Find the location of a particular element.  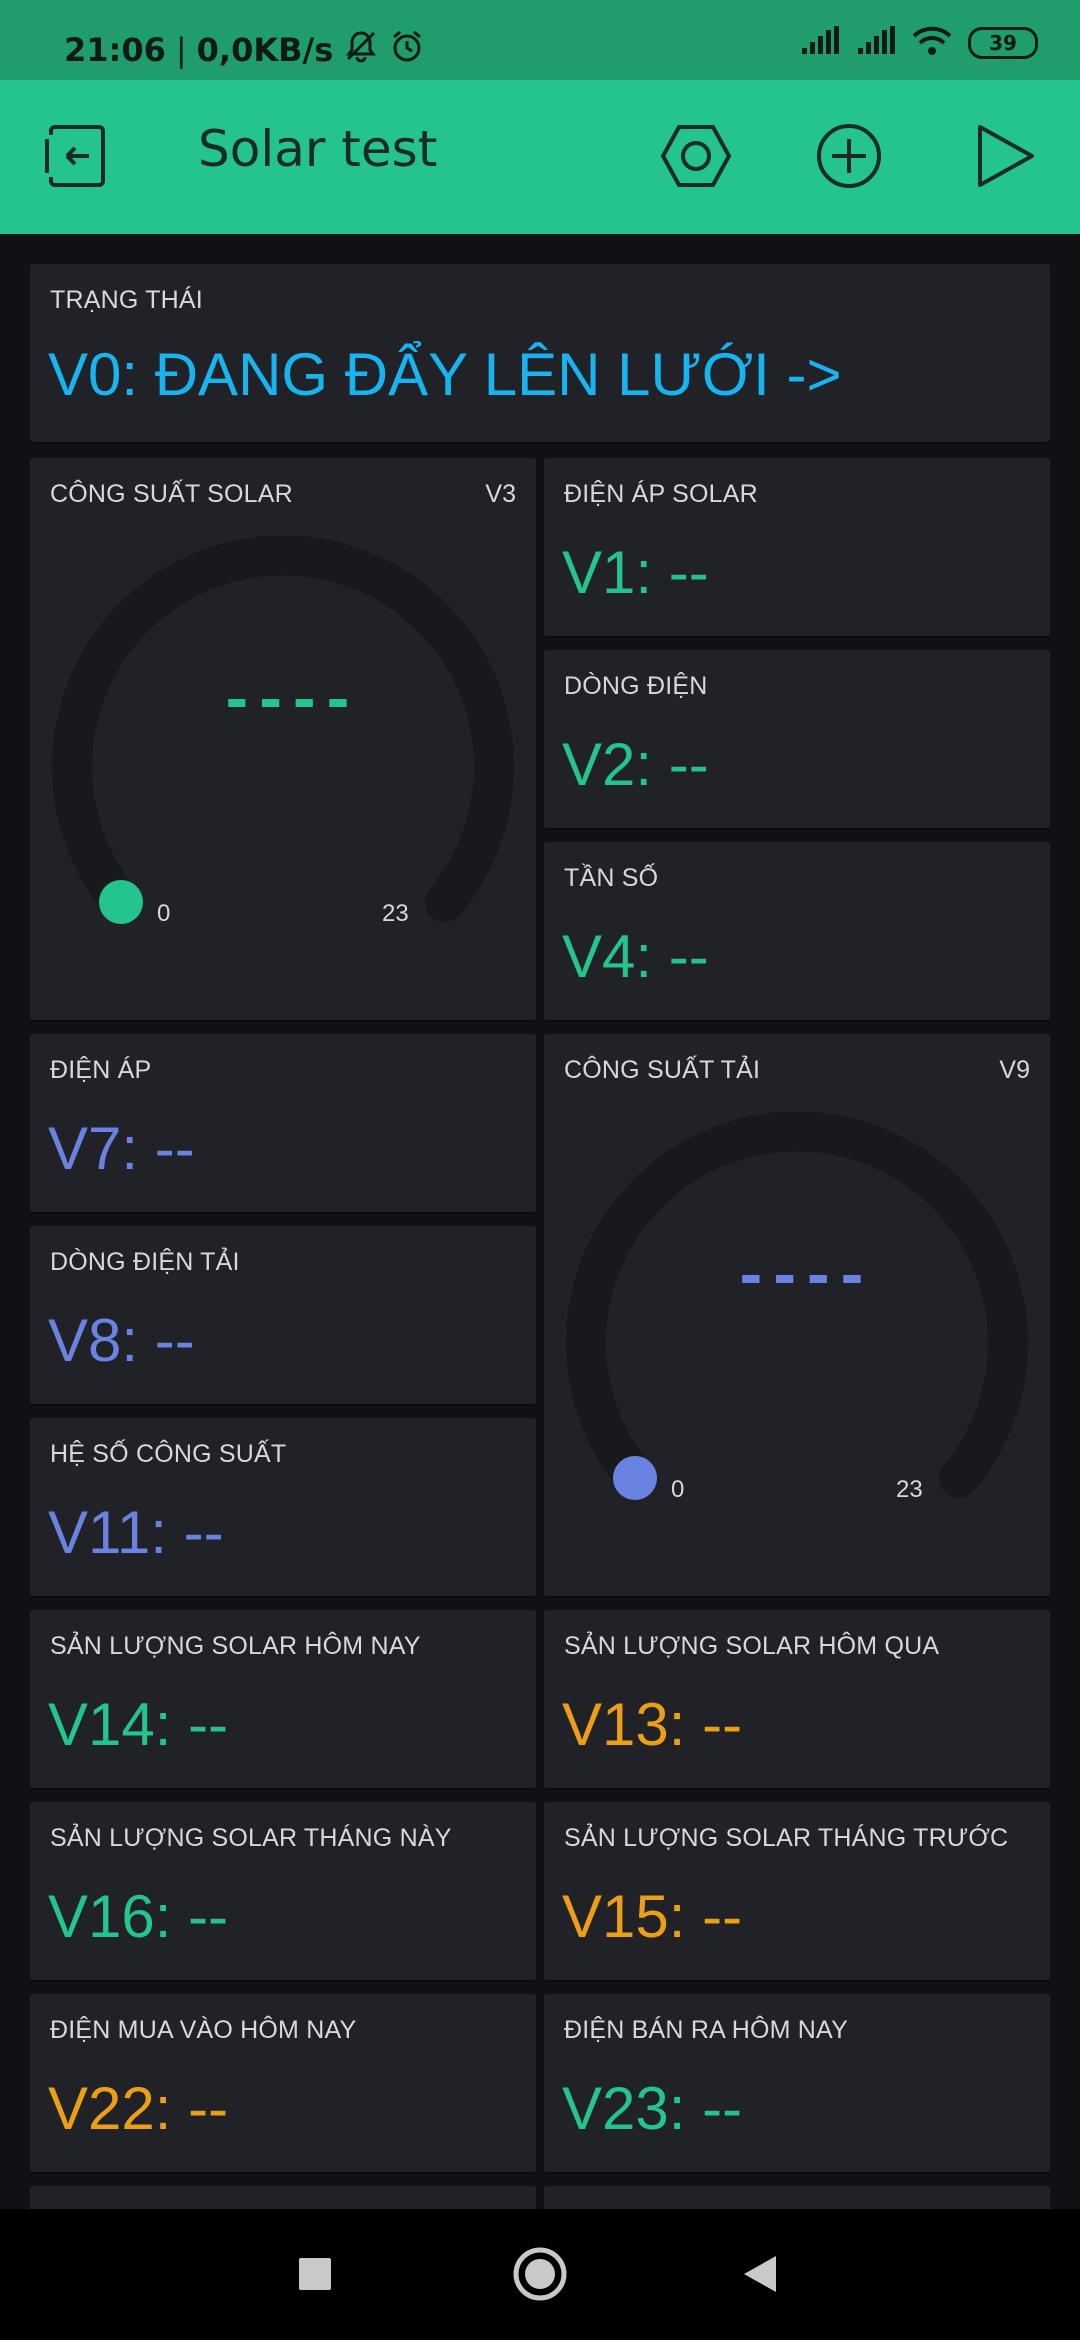

home-circle-icon is located at coordinates (540, 2274).